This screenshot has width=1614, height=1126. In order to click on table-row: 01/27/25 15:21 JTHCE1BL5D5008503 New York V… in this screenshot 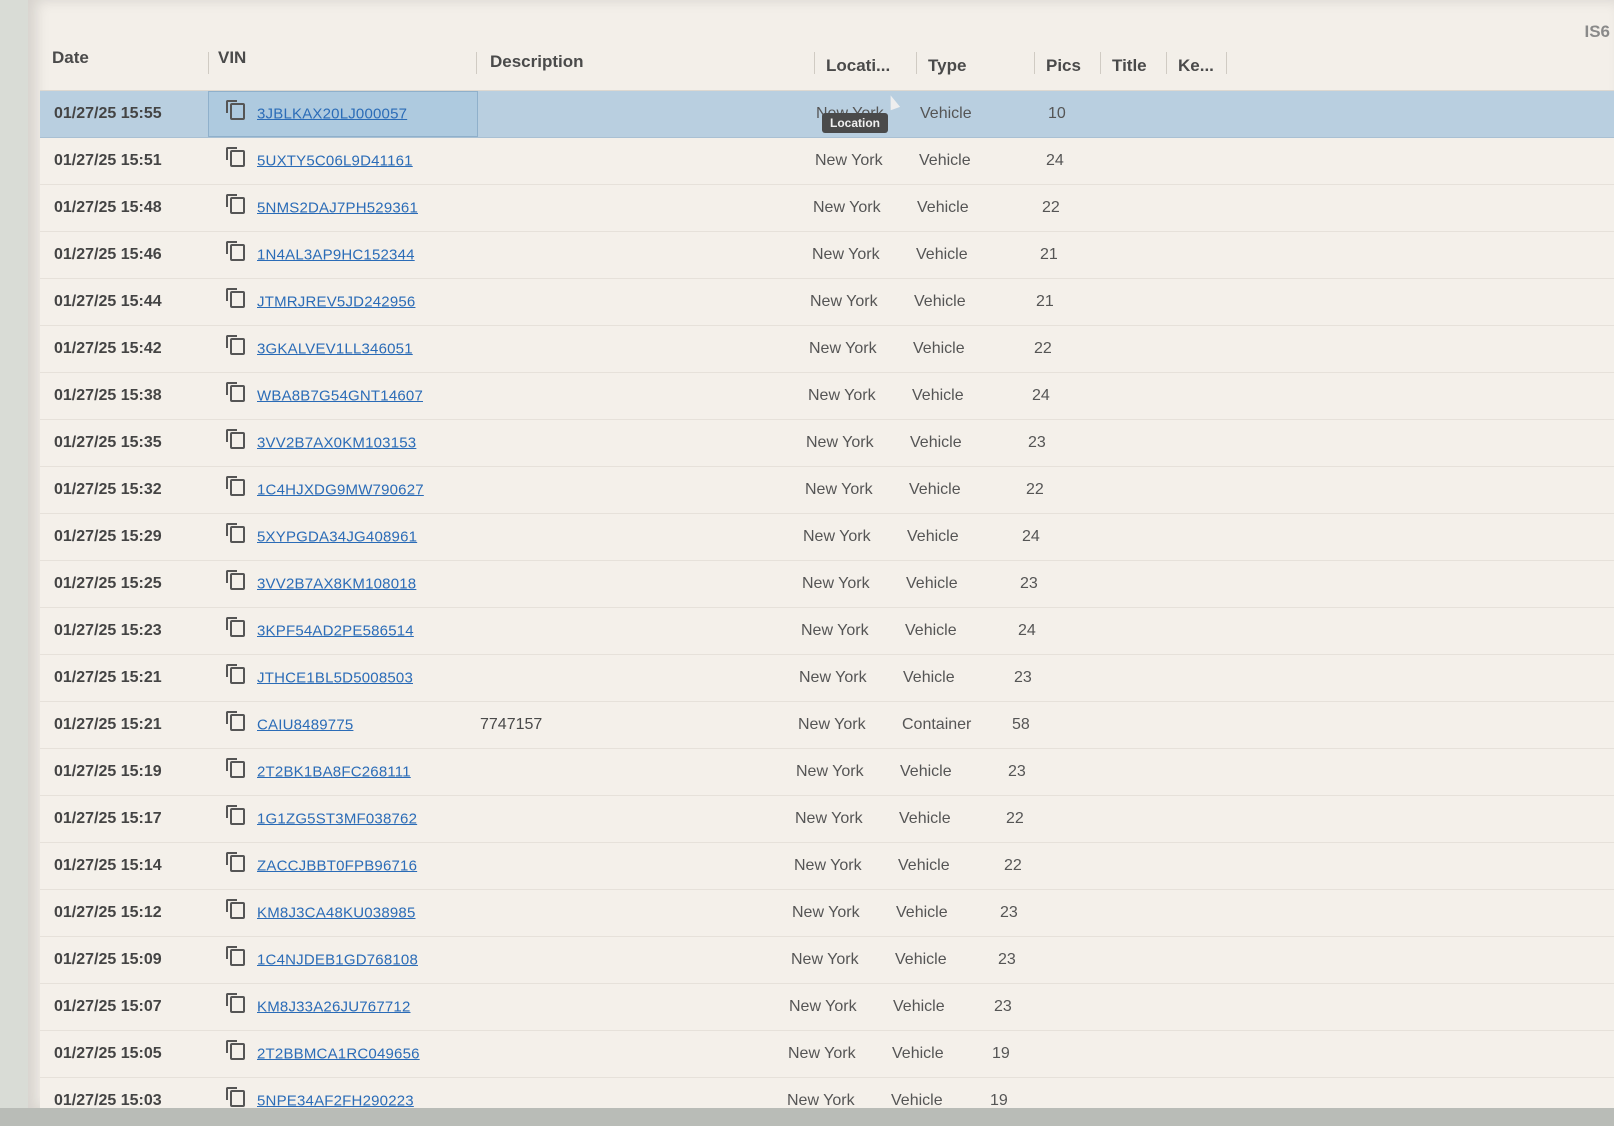, I will do `click(827, 678)`.